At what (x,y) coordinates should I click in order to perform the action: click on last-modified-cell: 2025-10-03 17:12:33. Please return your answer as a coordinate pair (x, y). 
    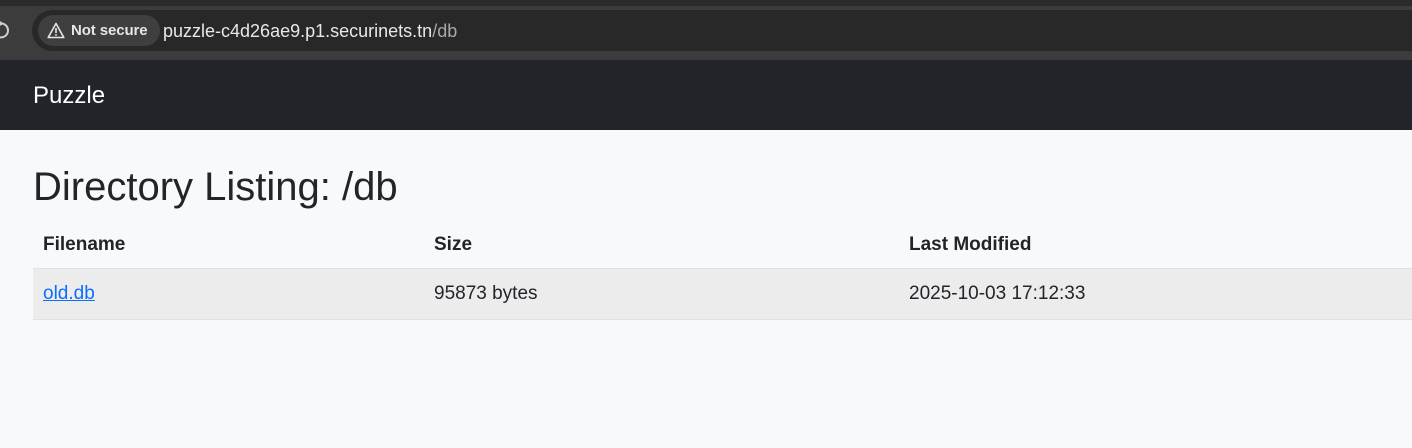
    Looking at the image, I should click on (1155, 294).